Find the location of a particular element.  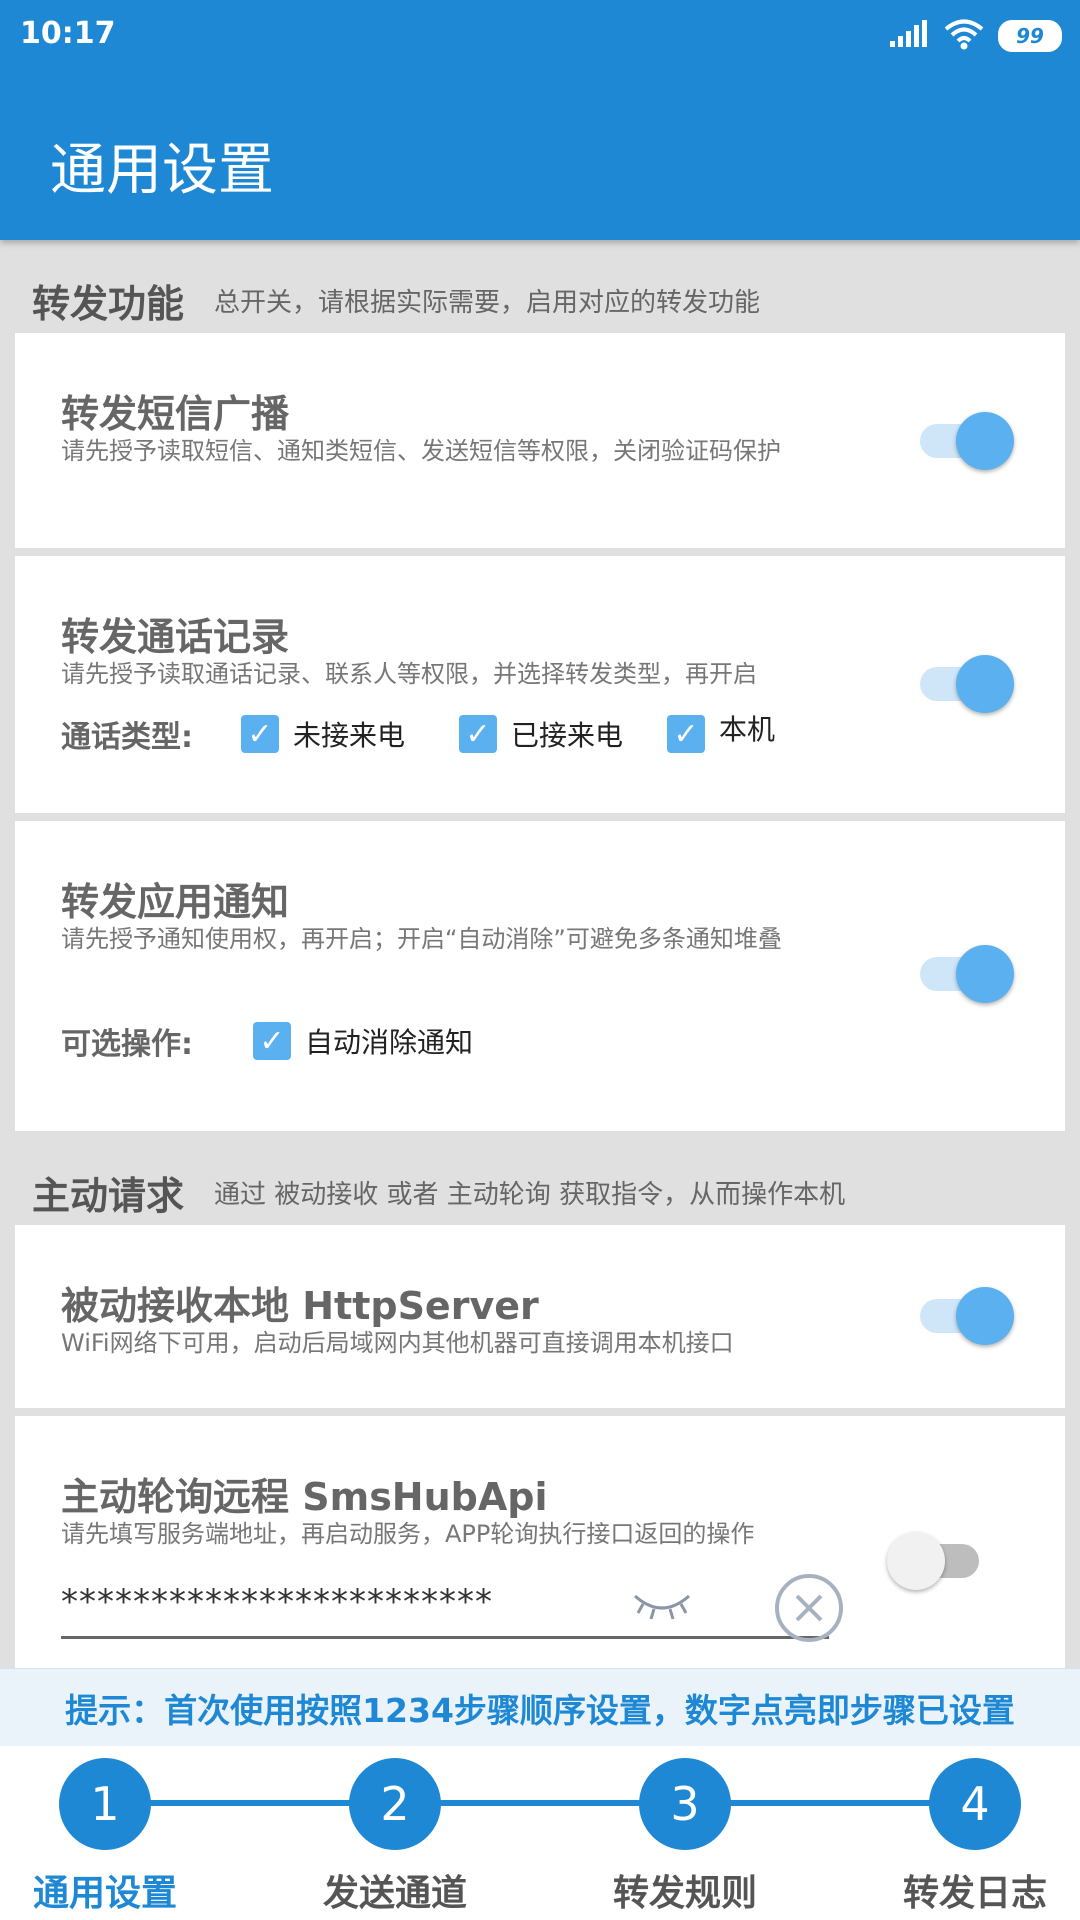

step-forward-logs: 4 转发日志 is located at coordinates (967, 1837).